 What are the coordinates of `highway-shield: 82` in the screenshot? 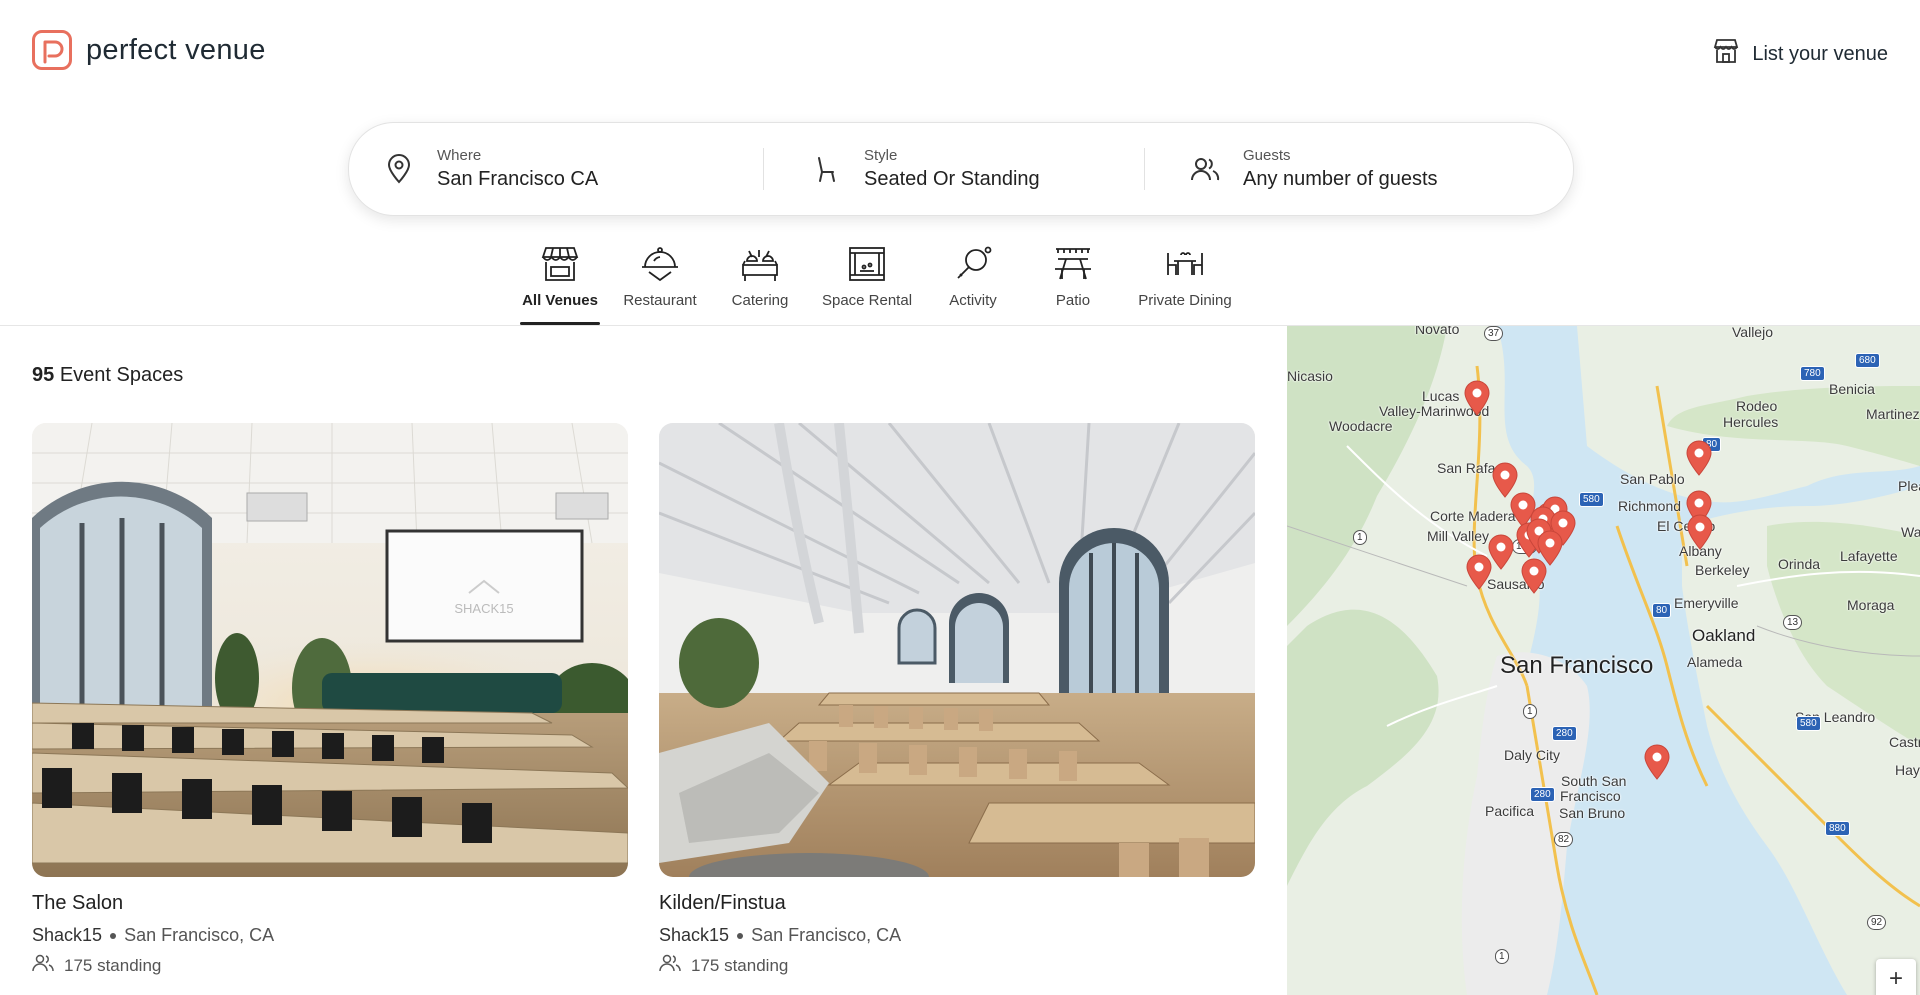 It's located at (1564, 839).